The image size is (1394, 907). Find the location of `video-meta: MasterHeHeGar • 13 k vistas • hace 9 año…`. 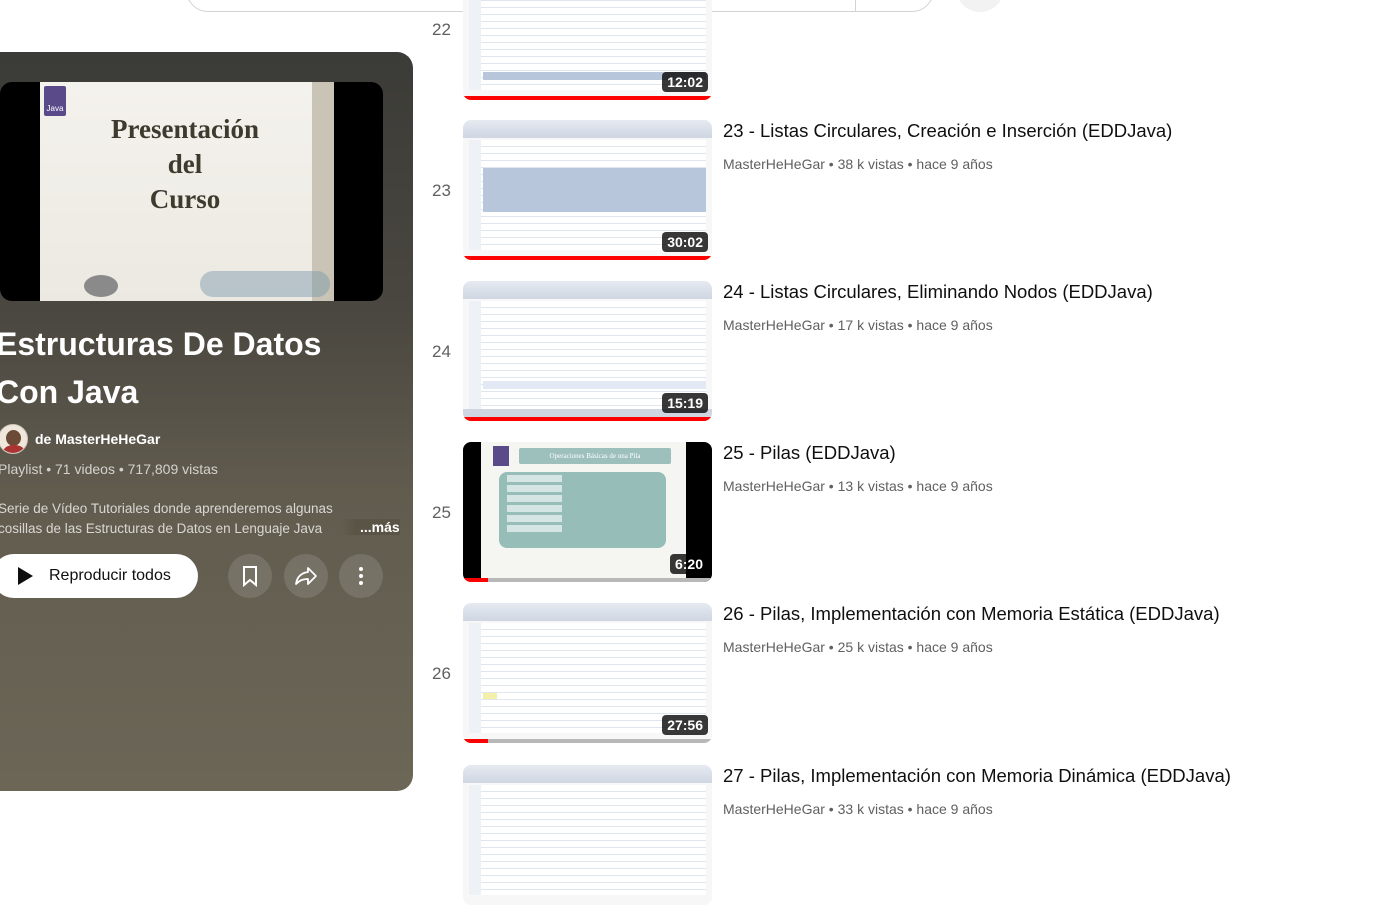

video-meta: MasterHeHeGar • 13 k vistas • hace 9 año… is located at coordinates (858, 486).